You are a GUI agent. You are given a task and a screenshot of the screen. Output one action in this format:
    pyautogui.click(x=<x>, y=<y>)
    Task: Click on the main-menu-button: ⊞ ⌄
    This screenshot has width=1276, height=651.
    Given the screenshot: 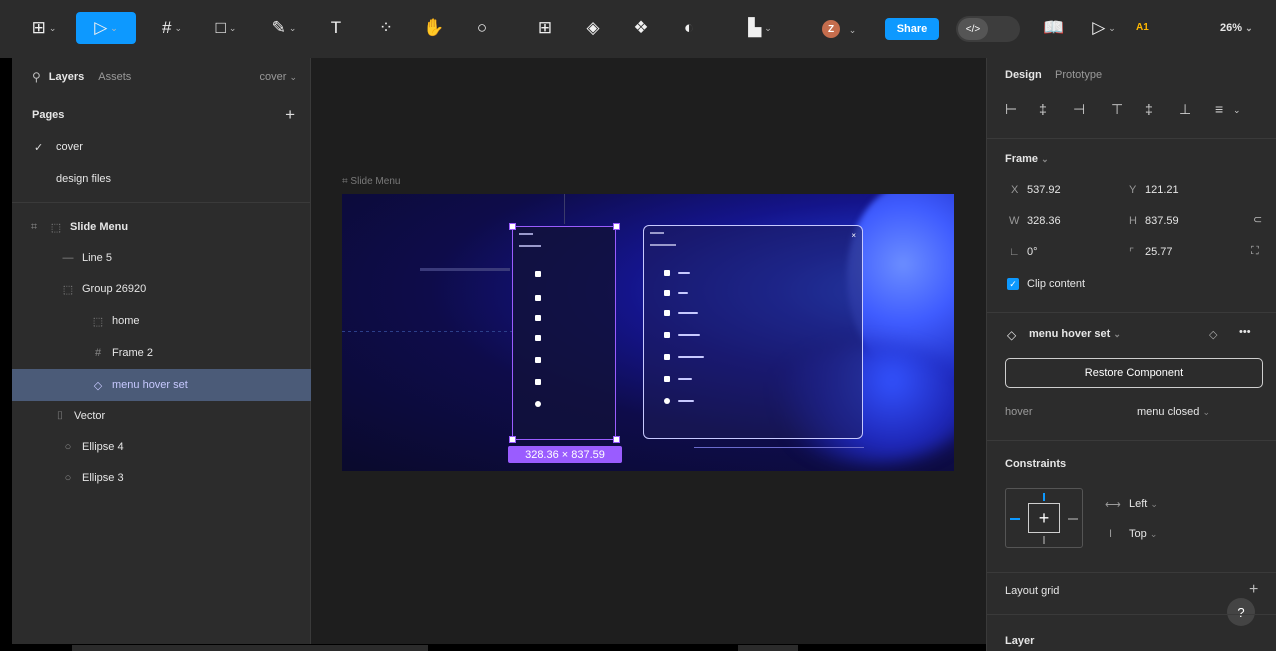 What is the action you would take?
    pyautogui.click(x=44, y=28)
    